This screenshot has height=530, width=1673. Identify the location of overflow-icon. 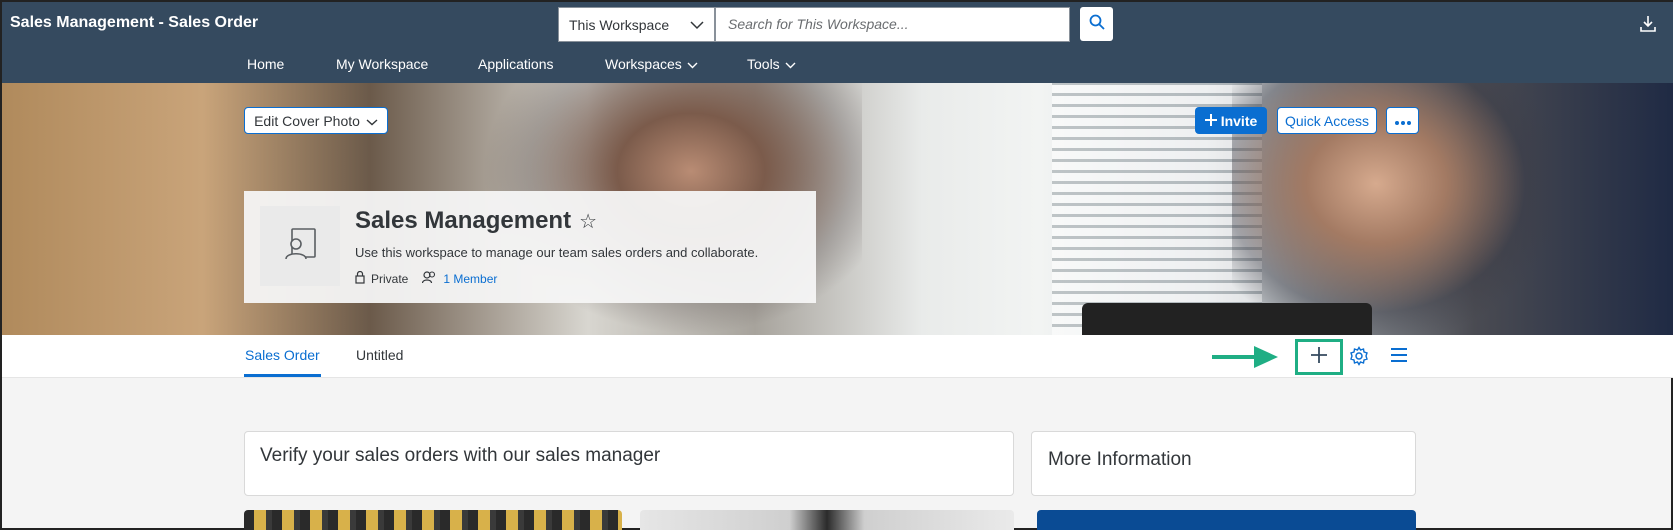
(1403, 121).